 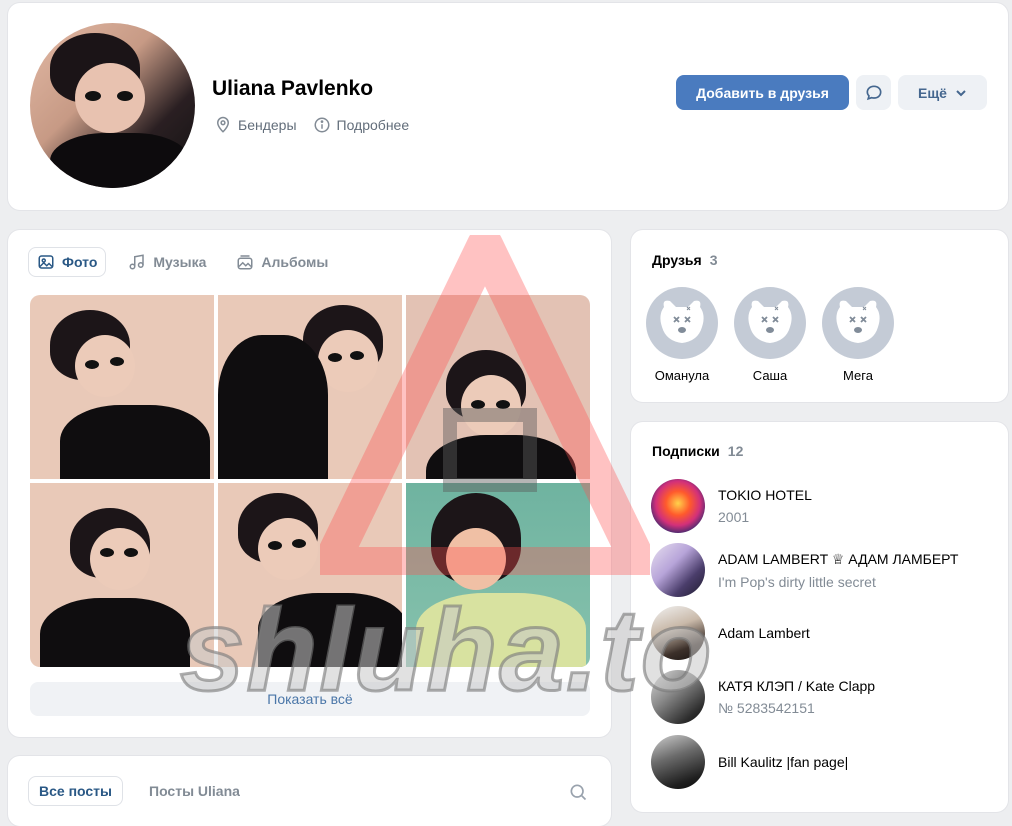 What do you see at coordinates (75, 791) in the screenshot?
I see `tab-all-posts: Все посты` at bounding box center [75, 791].